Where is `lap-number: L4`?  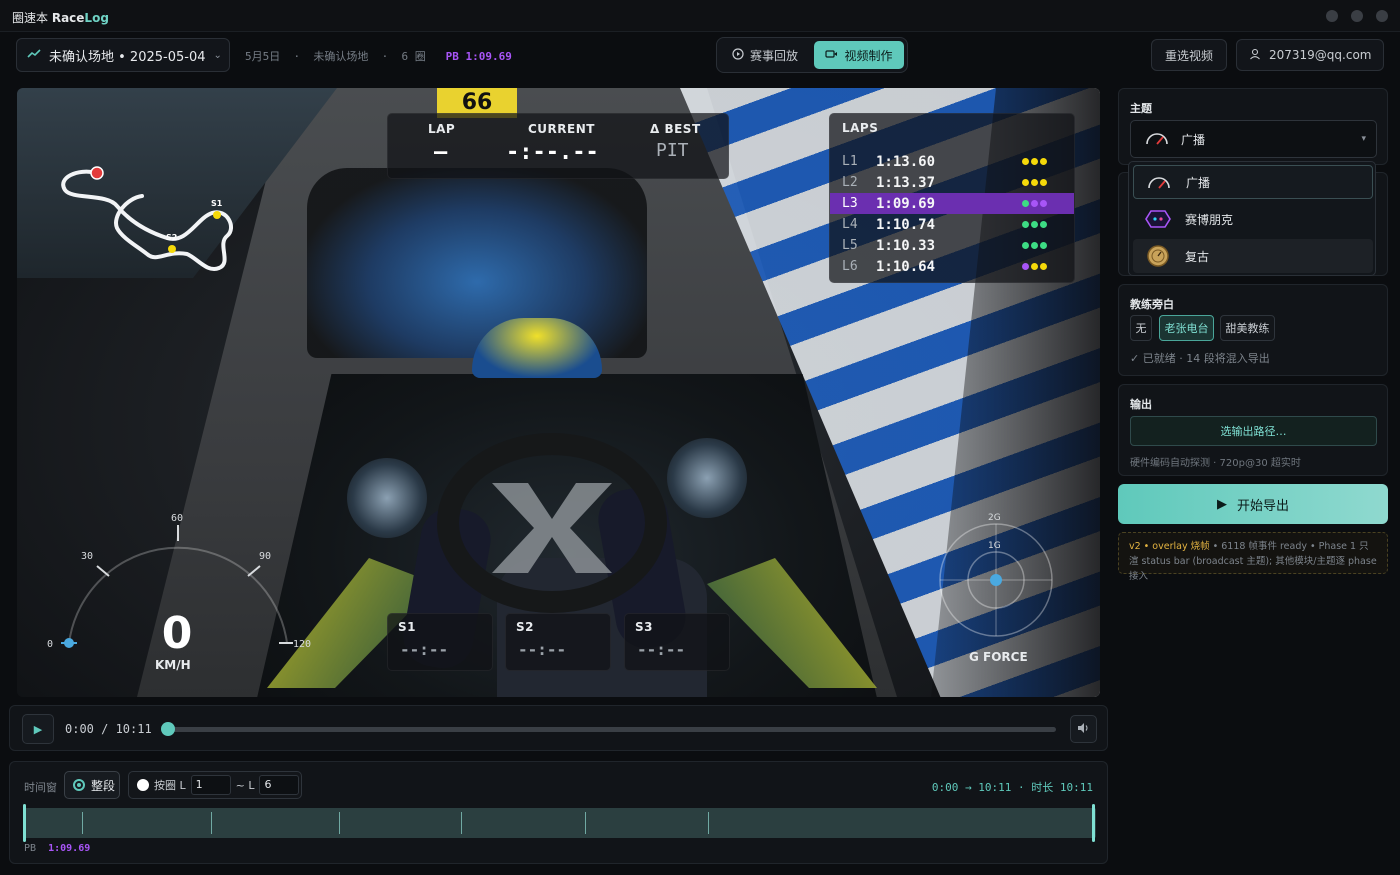
lap-number: L4 is located at coordinates (850, 224).